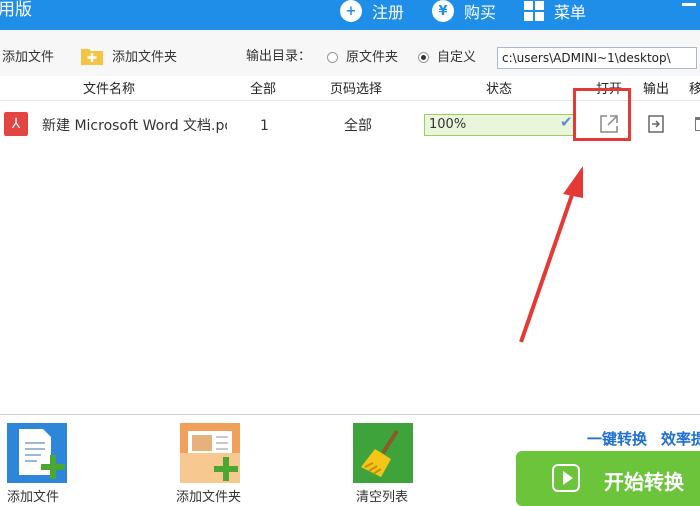 This screenshot has width=700, height=506. I want to click on menu-button: 菜单, so click(555, 11).